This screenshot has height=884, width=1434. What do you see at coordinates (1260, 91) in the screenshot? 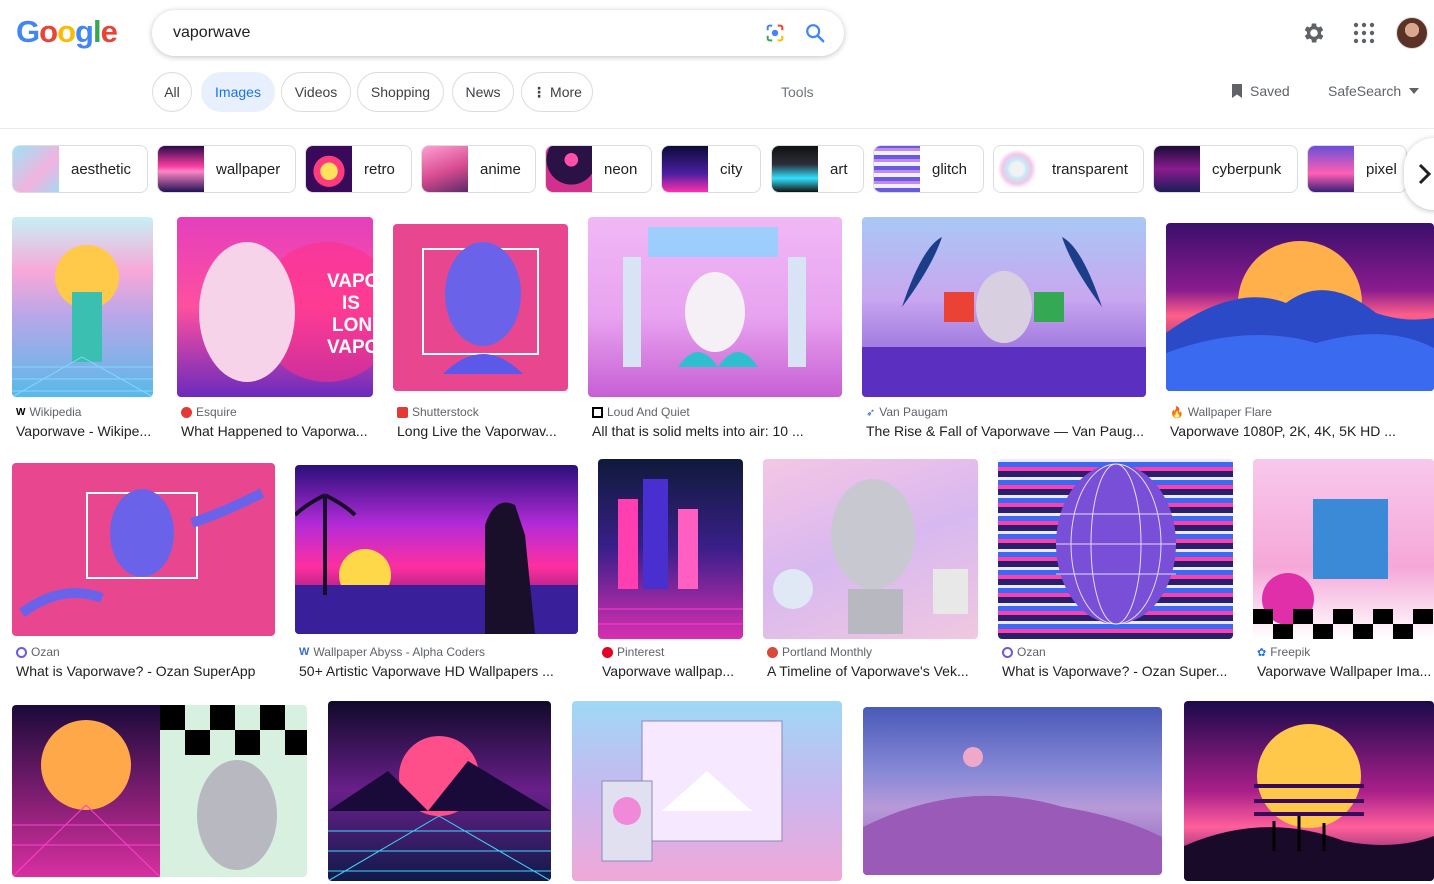
I see `saved-button: Saved` at bounding box center [1260, 91].